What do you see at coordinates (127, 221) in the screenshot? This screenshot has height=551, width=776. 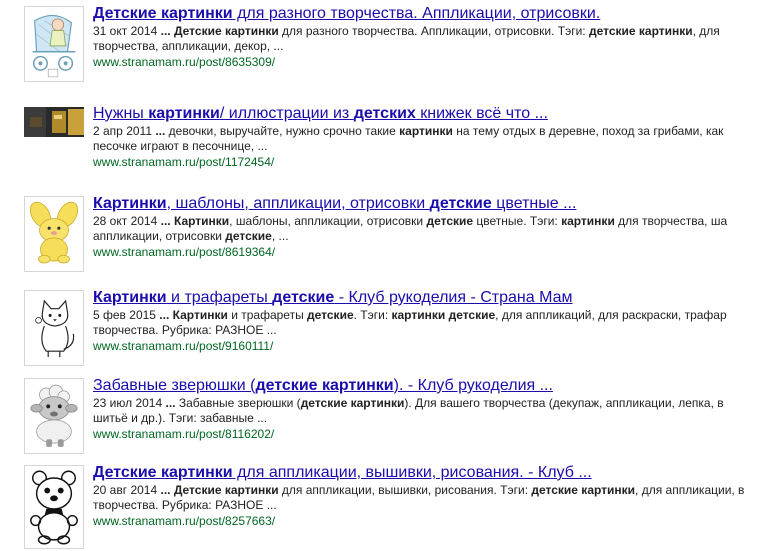 I see `text-segment: 28 окт 2014` at bounding box center [127, 221].